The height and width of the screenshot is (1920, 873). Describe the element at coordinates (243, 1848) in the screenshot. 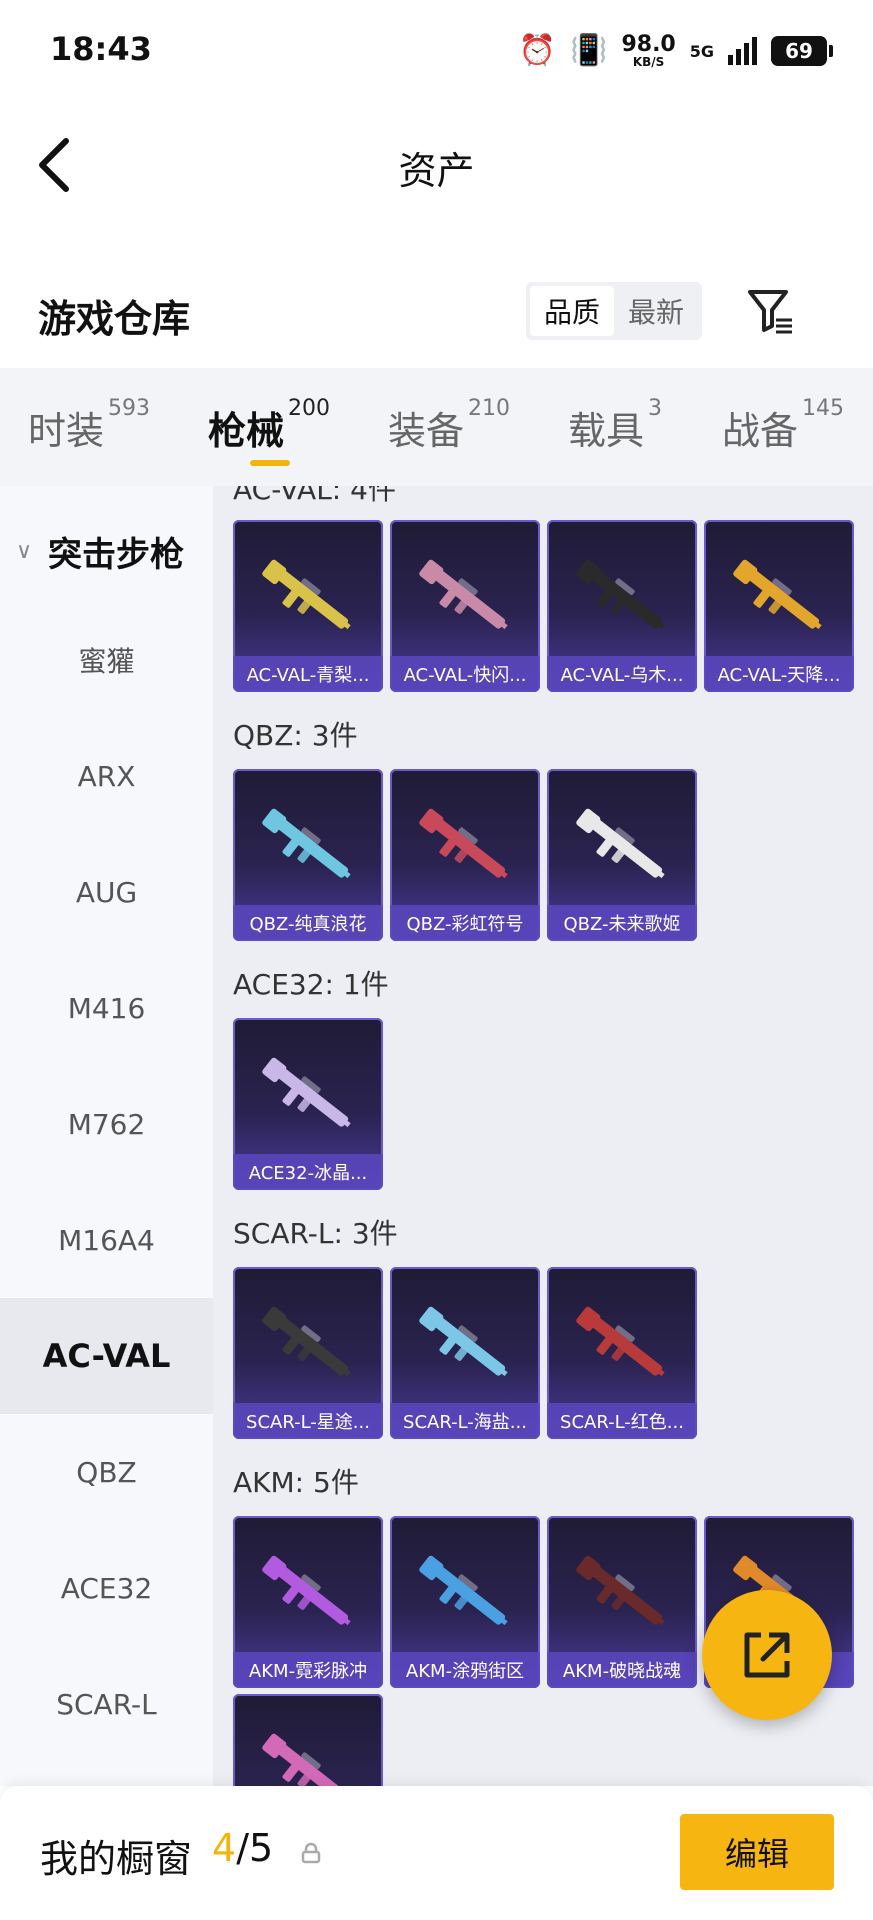

I see `showcase-count: 4/5` at that location.